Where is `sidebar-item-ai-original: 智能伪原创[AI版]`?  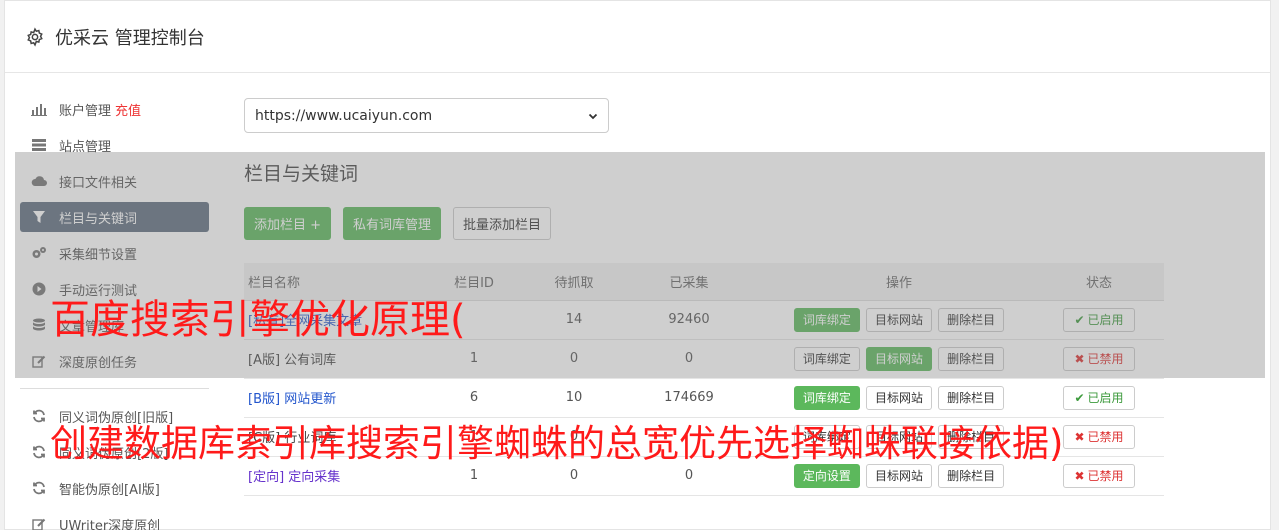 sidebar-item-ai-original: 智能伪原创[AI版] is located at coordinates (114, 488).